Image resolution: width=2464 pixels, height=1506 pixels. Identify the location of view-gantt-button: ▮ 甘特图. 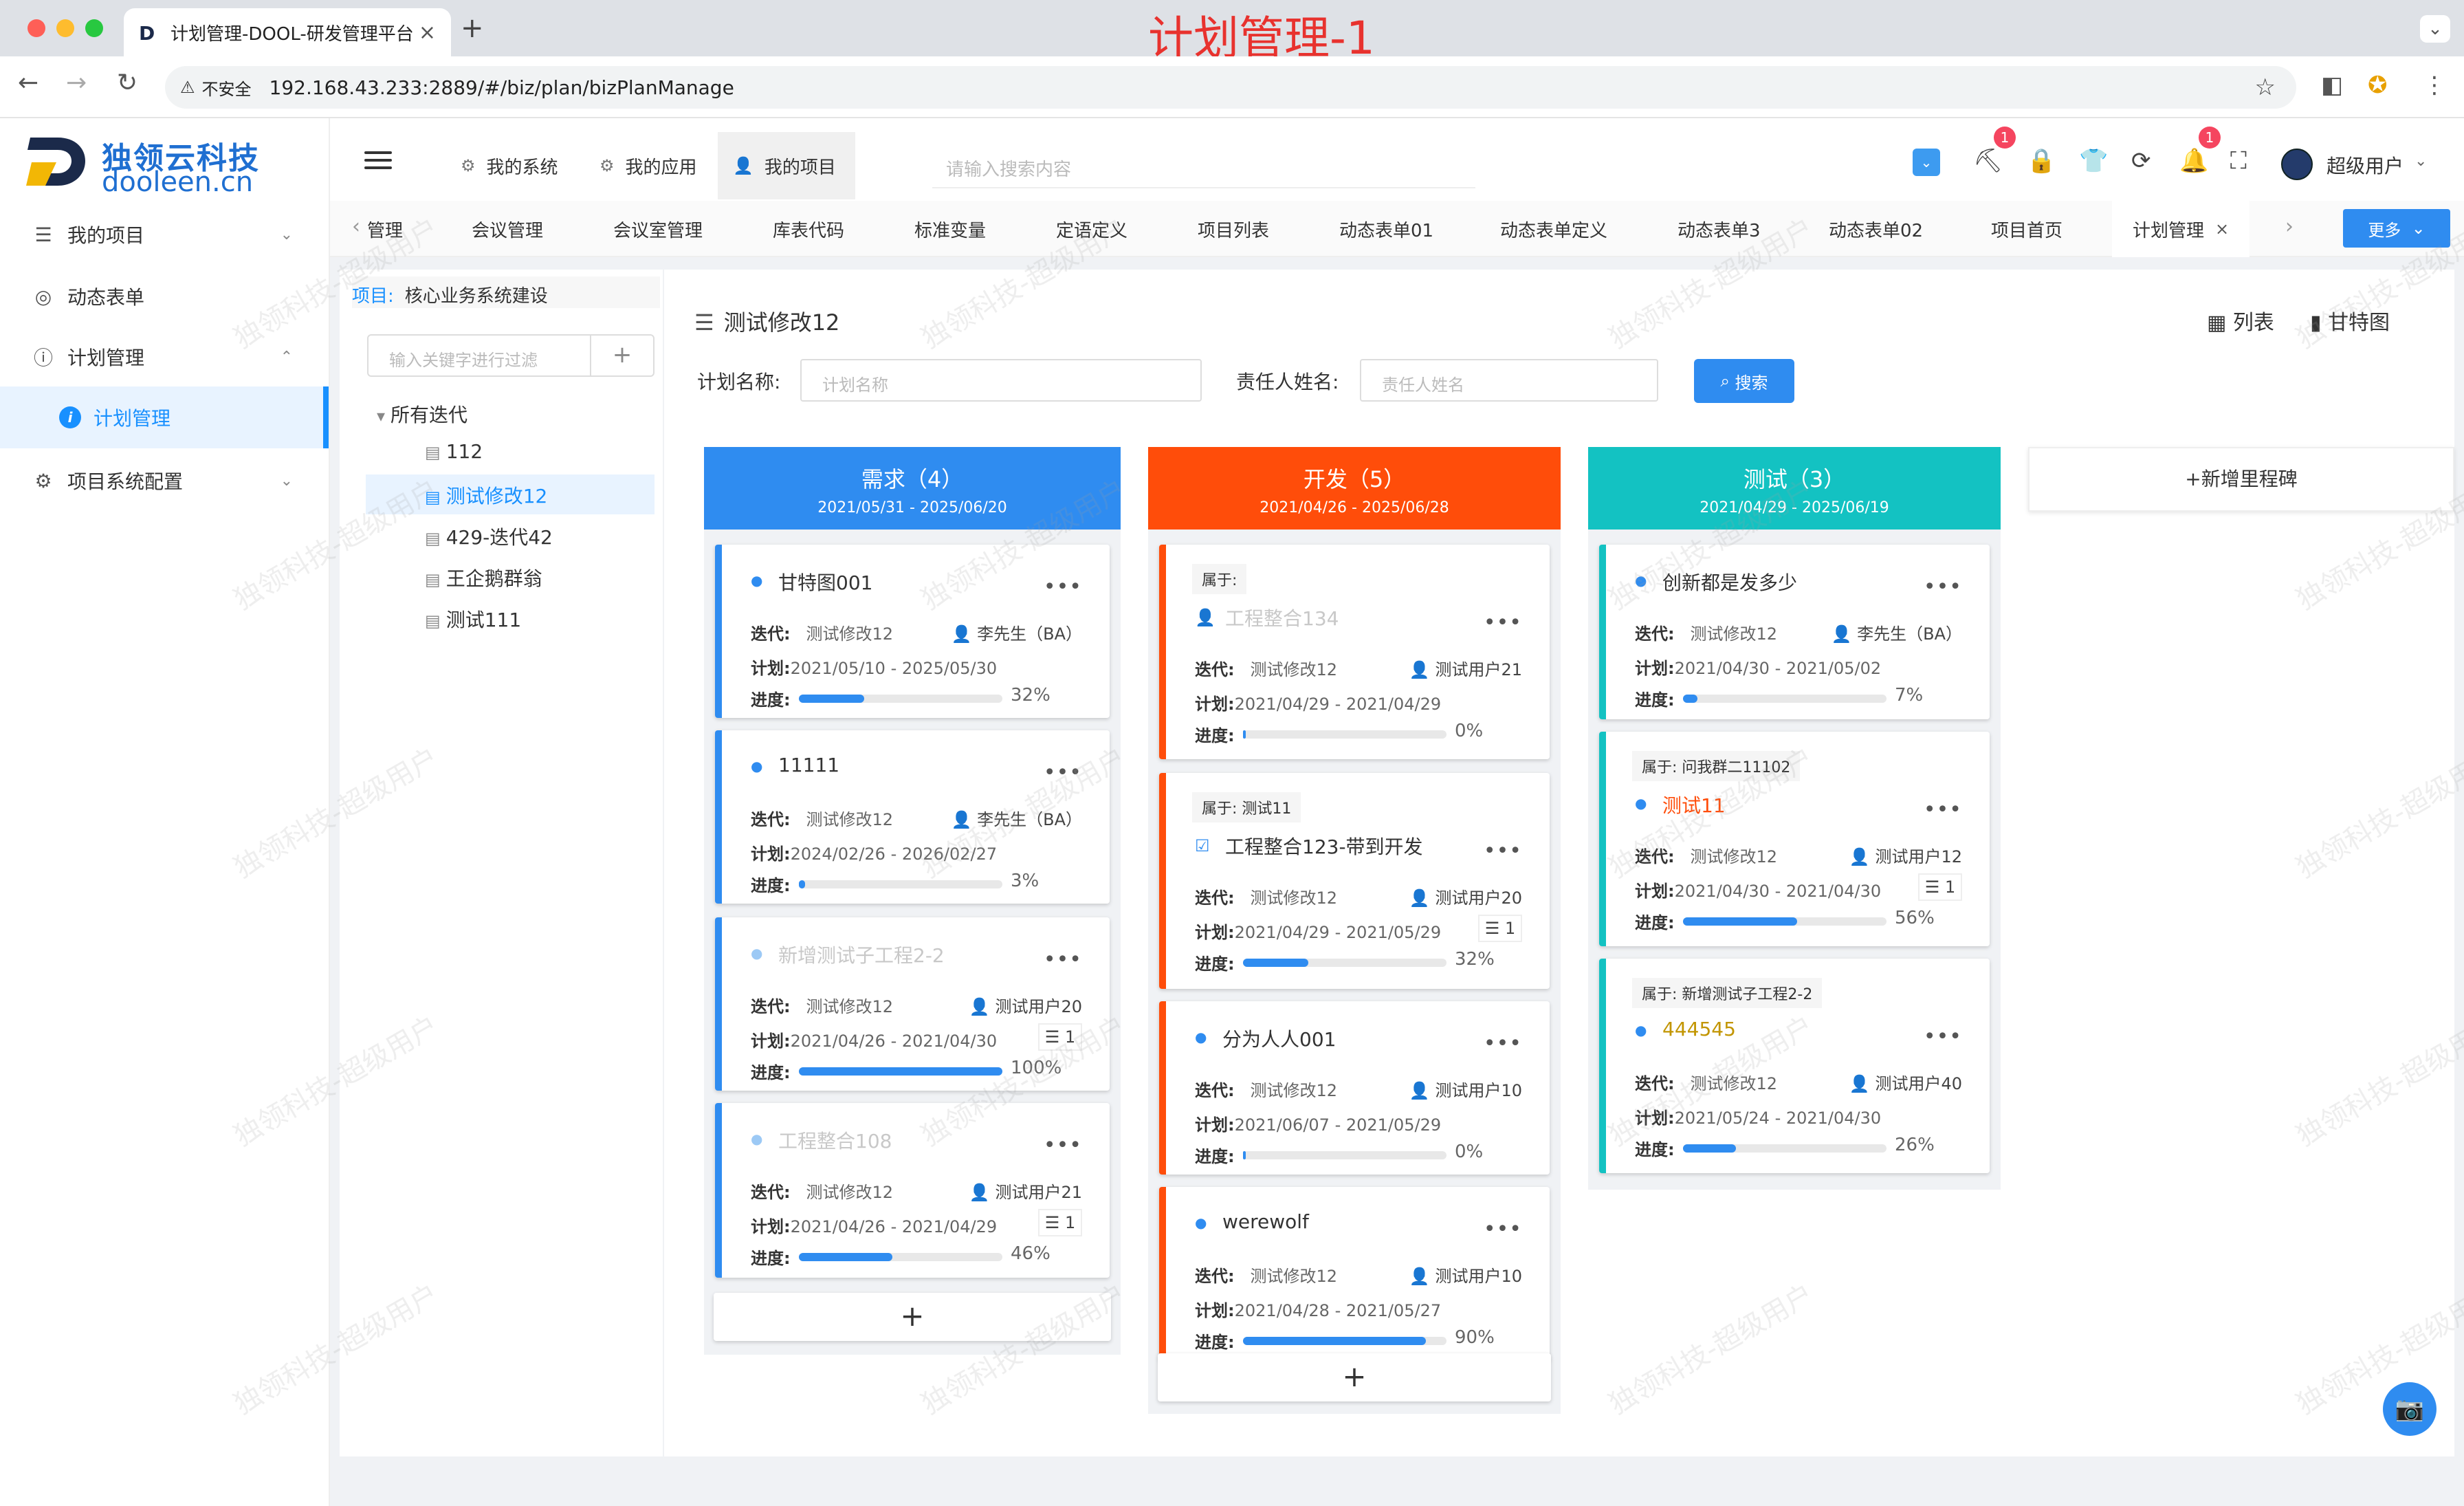
(2350, 320).